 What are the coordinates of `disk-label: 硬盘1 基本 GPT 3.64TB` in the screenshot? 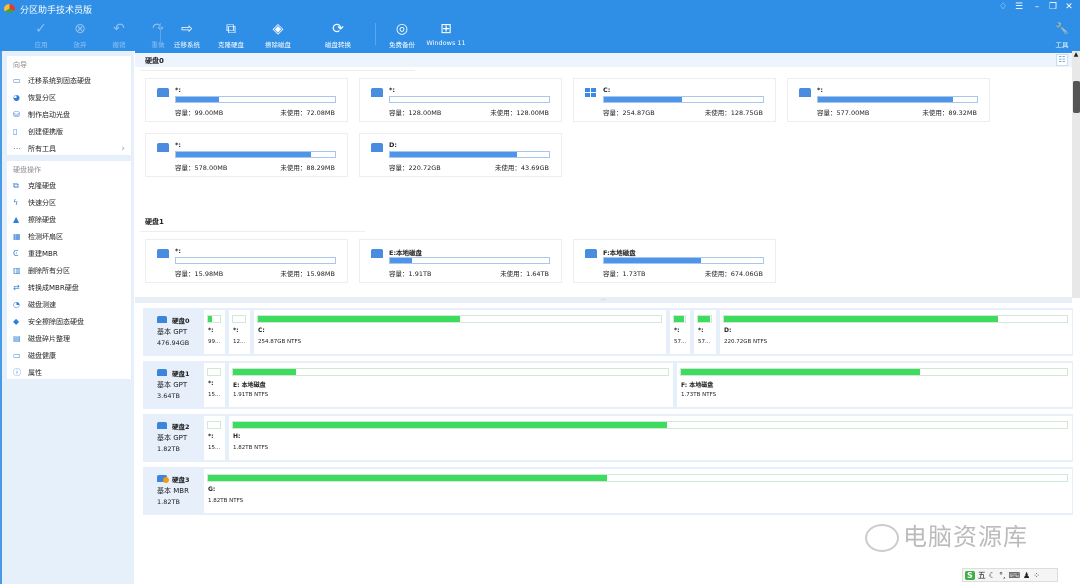 It's located at (173, 385).